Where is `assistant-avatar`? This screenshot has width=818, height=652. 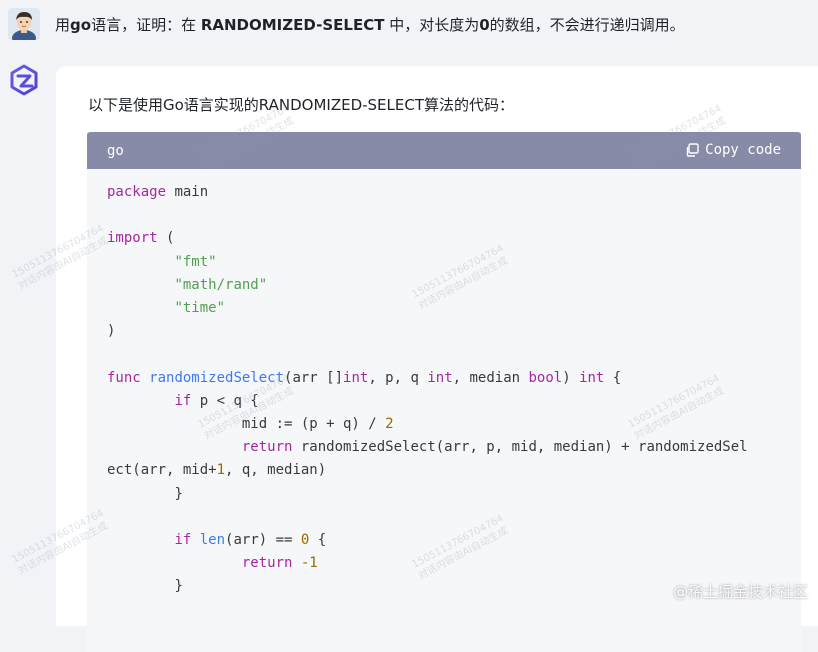
assistant-avatar is located at coordinates (24, 80).